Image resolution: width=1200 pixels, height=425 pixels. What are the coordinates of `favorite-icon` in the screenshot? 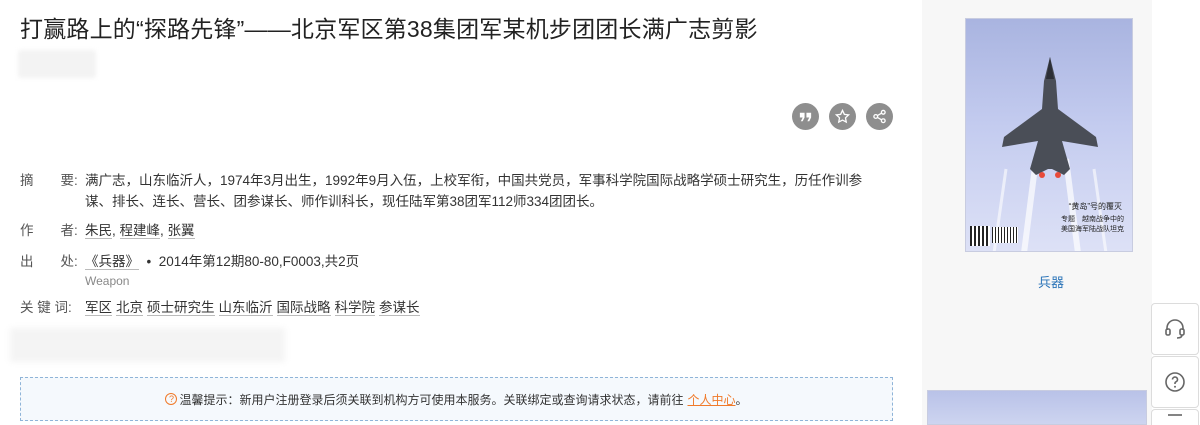 It's located at (842, 116).